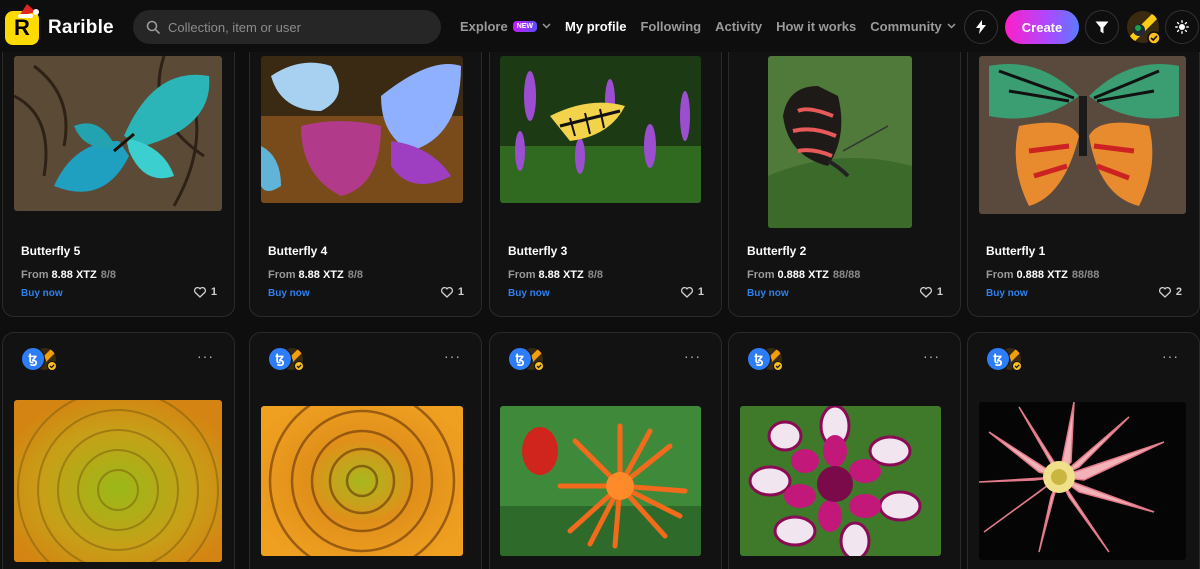 The image size is (1200, 569). I want to click on nft-title: Butterfly 3, so click(537, 251).